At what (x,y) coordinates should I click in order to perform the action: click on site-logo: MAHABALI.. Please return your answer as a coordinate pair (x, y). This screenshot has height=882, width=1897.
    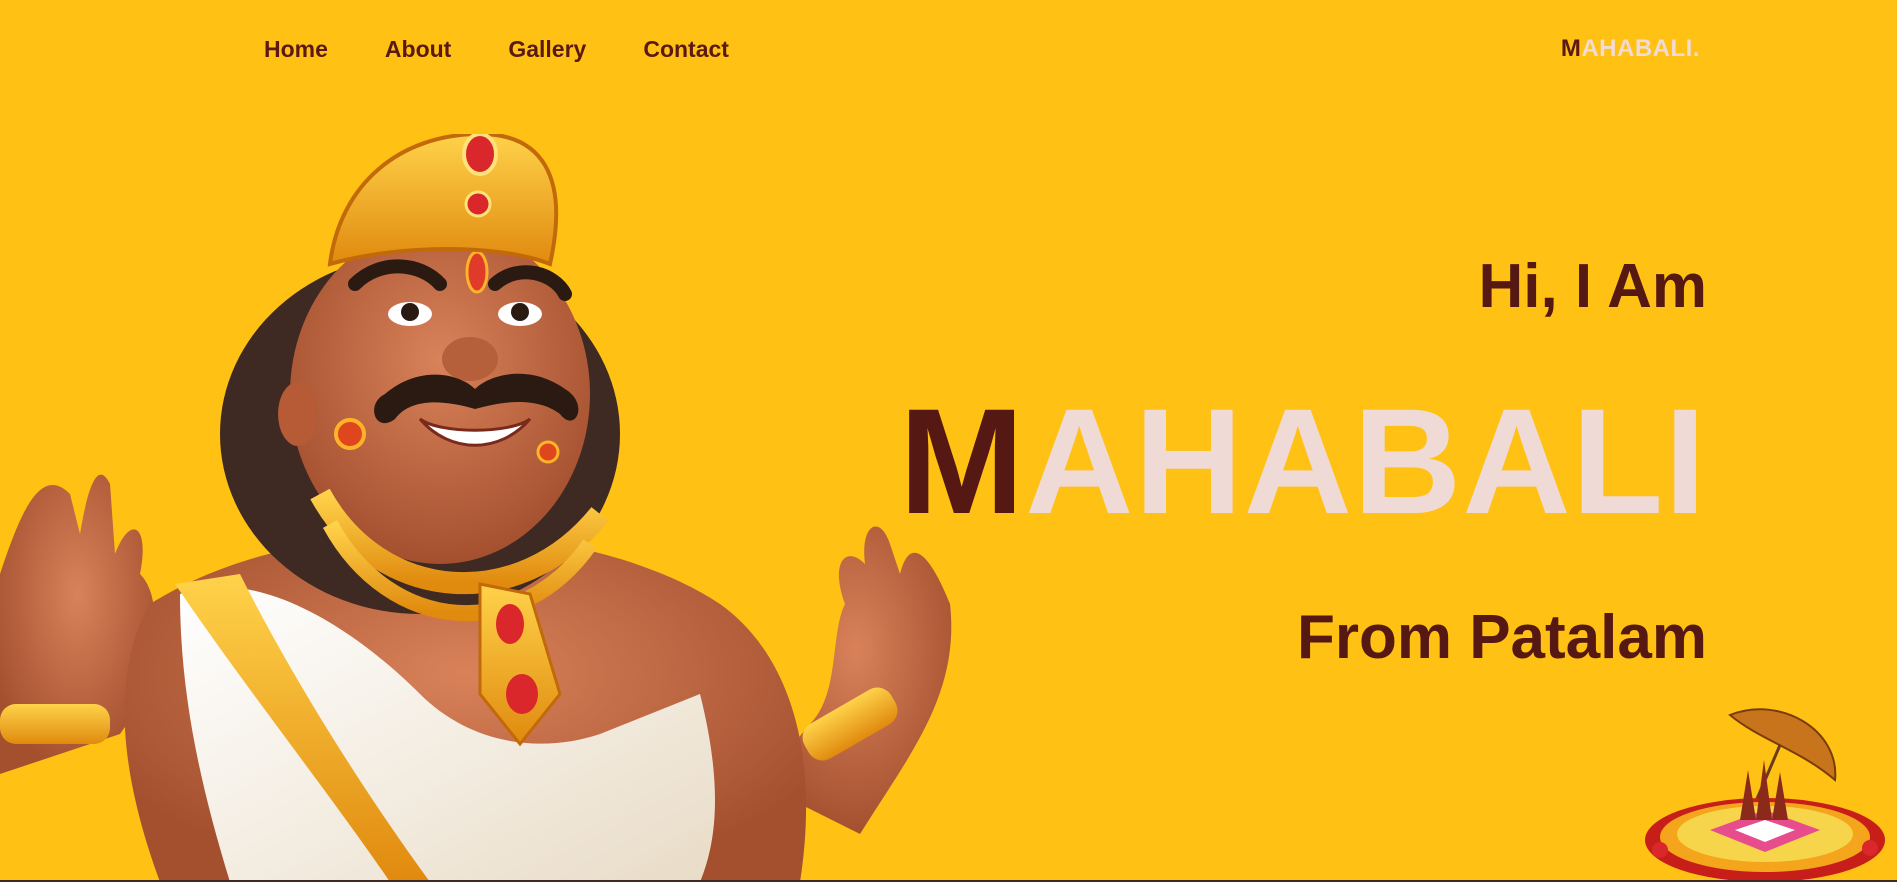
    Looking at the image, I should click on (1630, 49).